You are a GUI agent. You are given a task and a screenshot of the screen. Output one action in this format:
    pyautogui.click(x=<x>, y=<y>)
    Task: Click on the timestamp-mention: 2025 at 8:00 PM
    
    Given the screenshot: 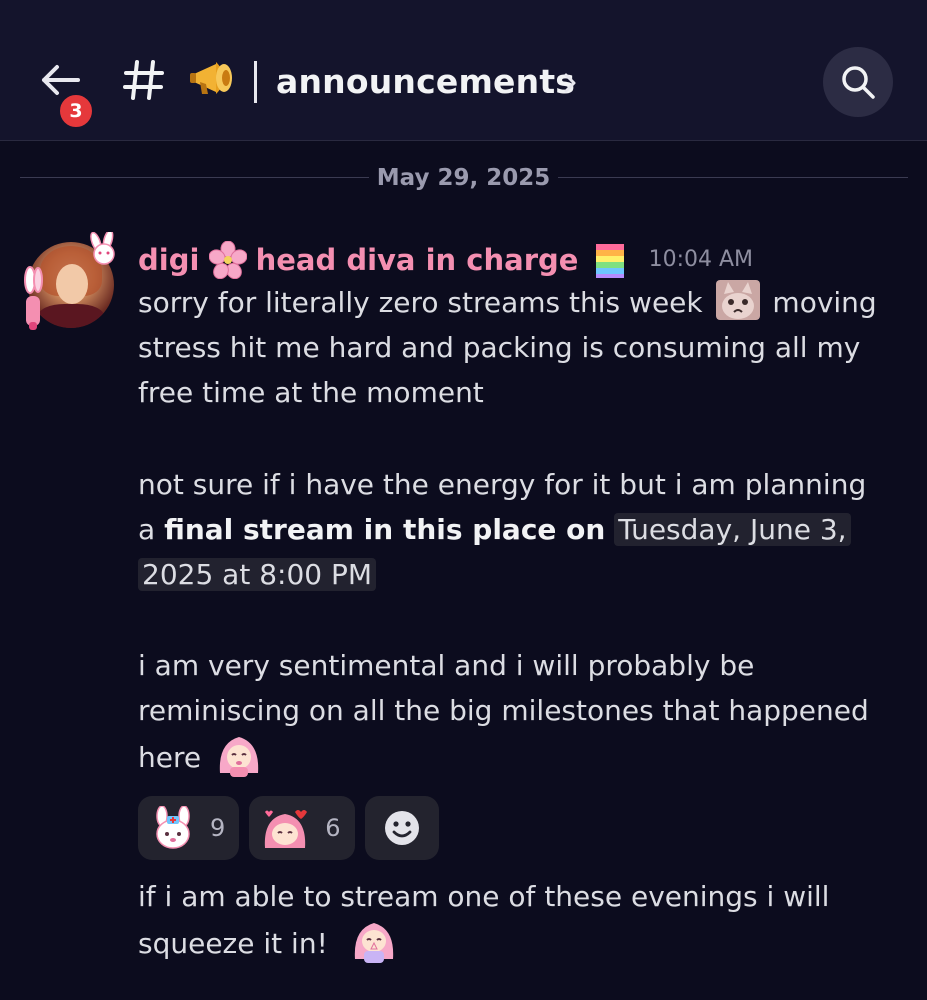 What is the action you would take?
    pyautogui.click(x=257, y=574)
    